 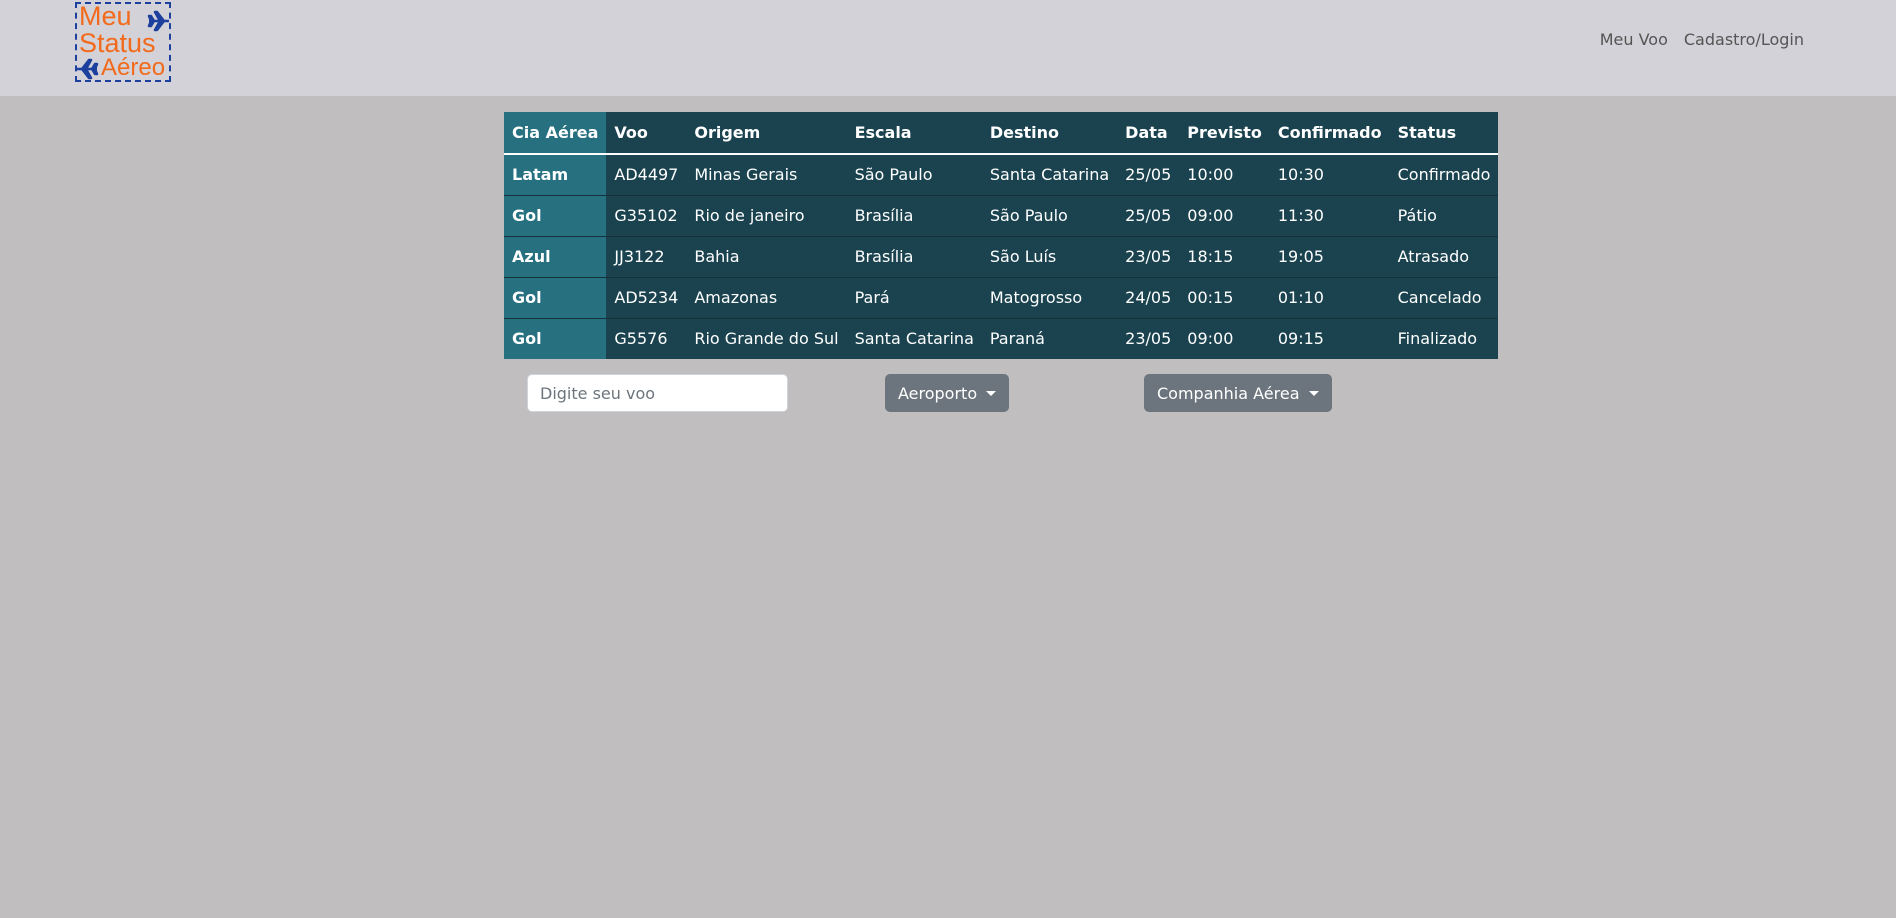 I want to click on cell-destino: São Paulo, so click(x=1049, y=215).